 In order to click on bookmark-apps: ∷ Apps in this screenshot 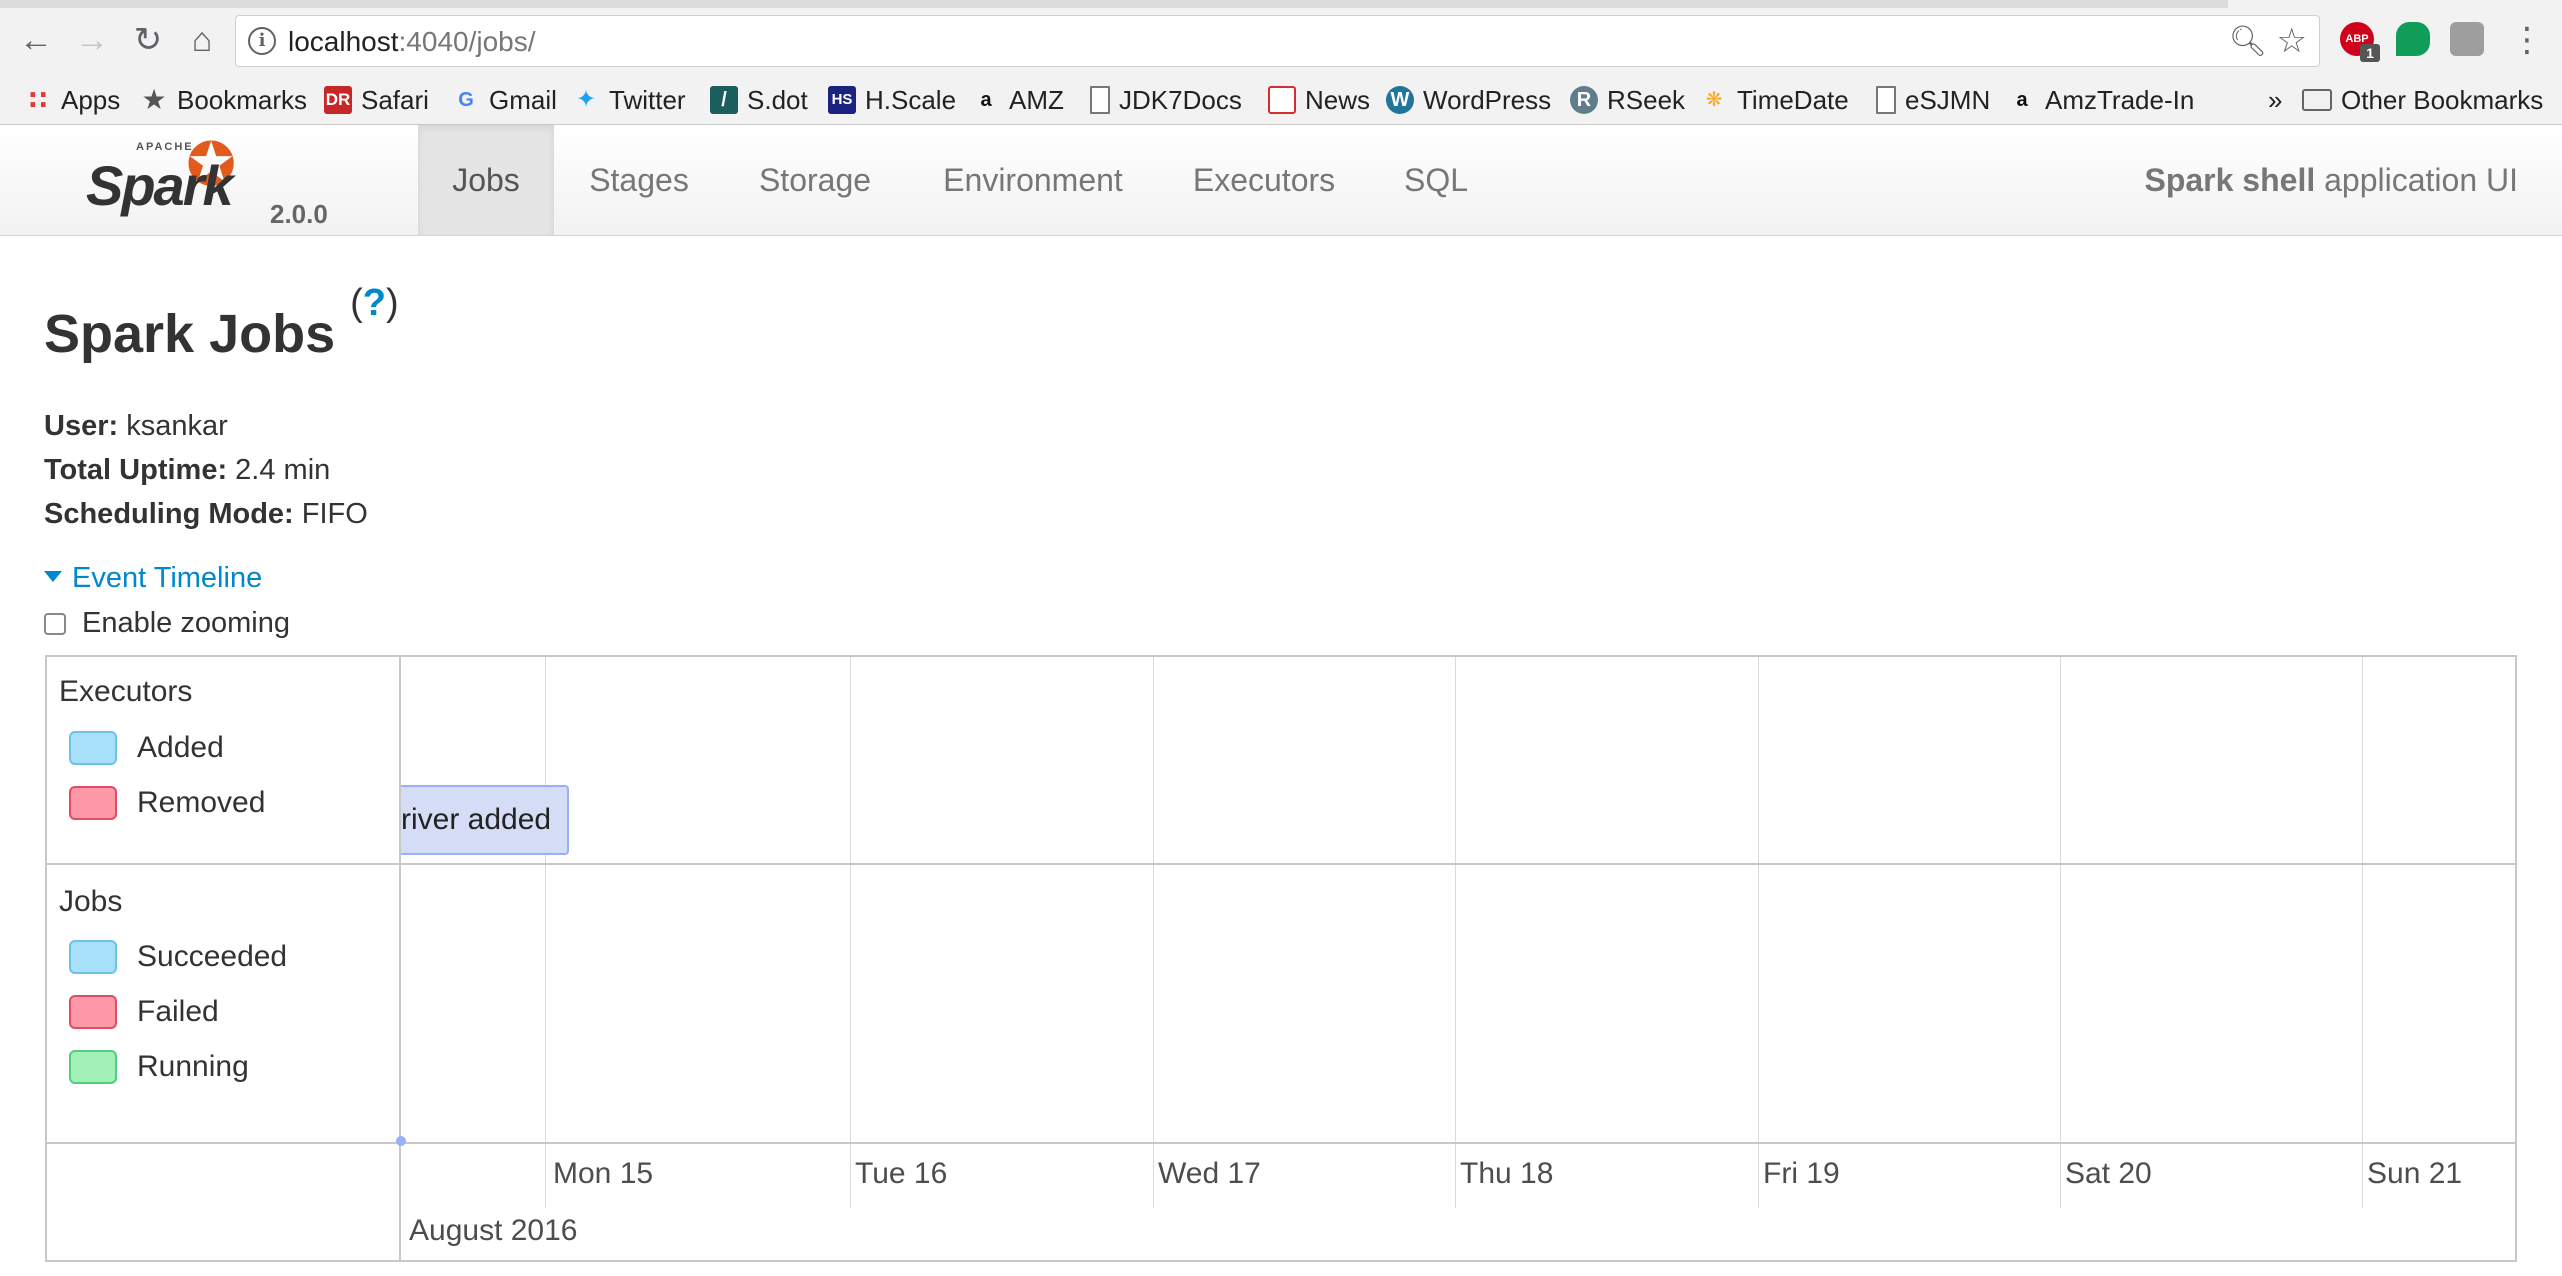, I will do `click(72, 100)`.